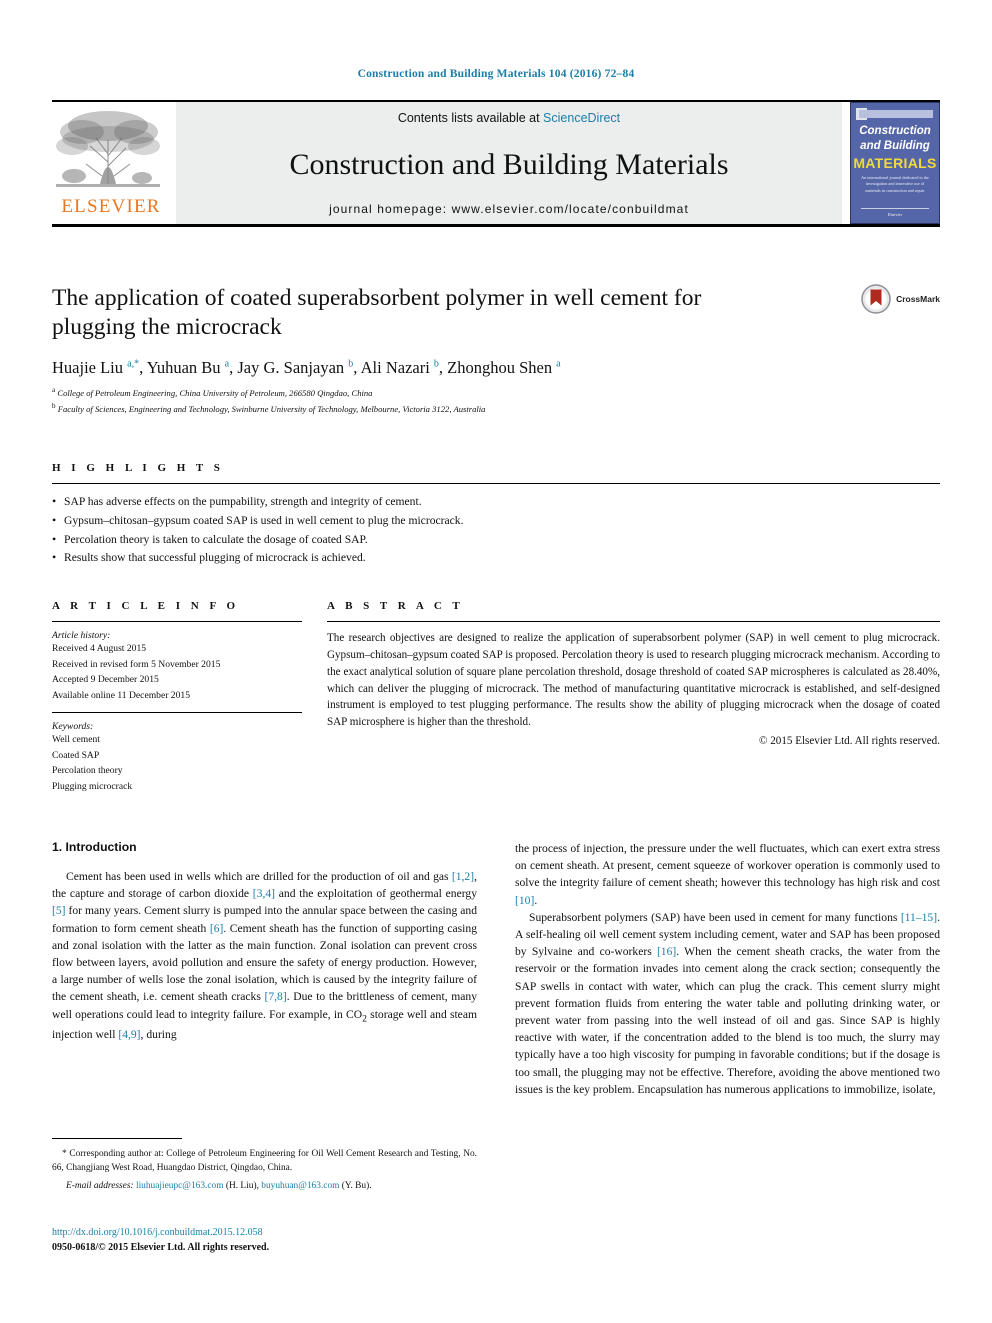 This screenshot has height=1323, width=992. What do you see at coordinates (581, 118) in the screenshot?
I see `sciencedirect-link: ScienceDirect` at bounding box center [581, 118].